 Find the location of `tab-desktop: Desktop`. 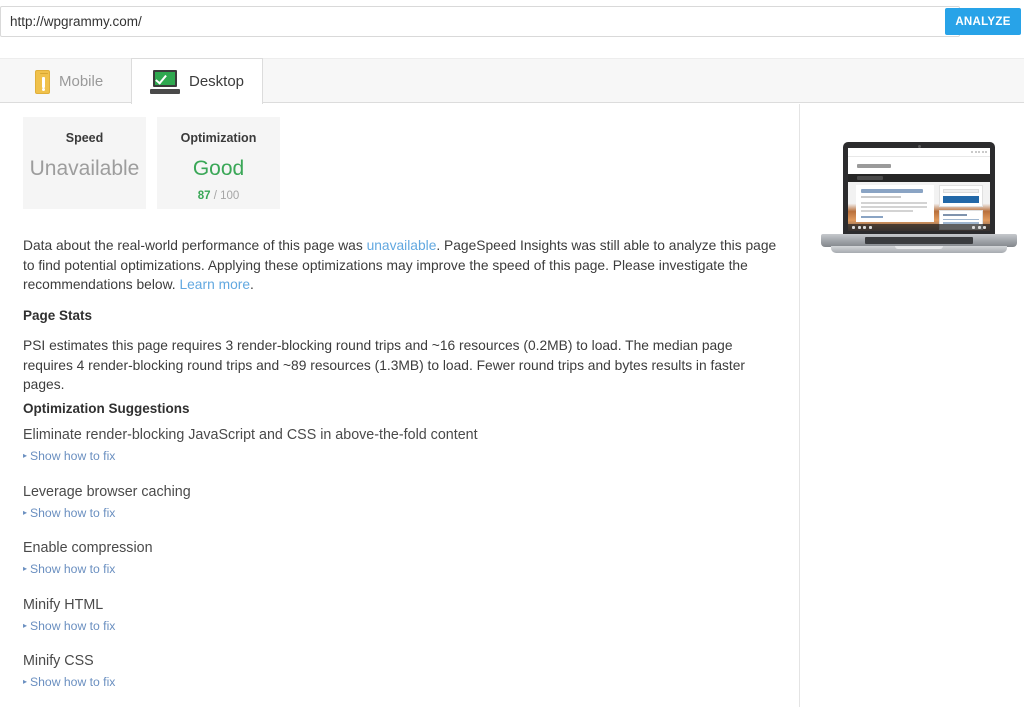

tab-desktop: Desktop is located at coordinates (197, 81).